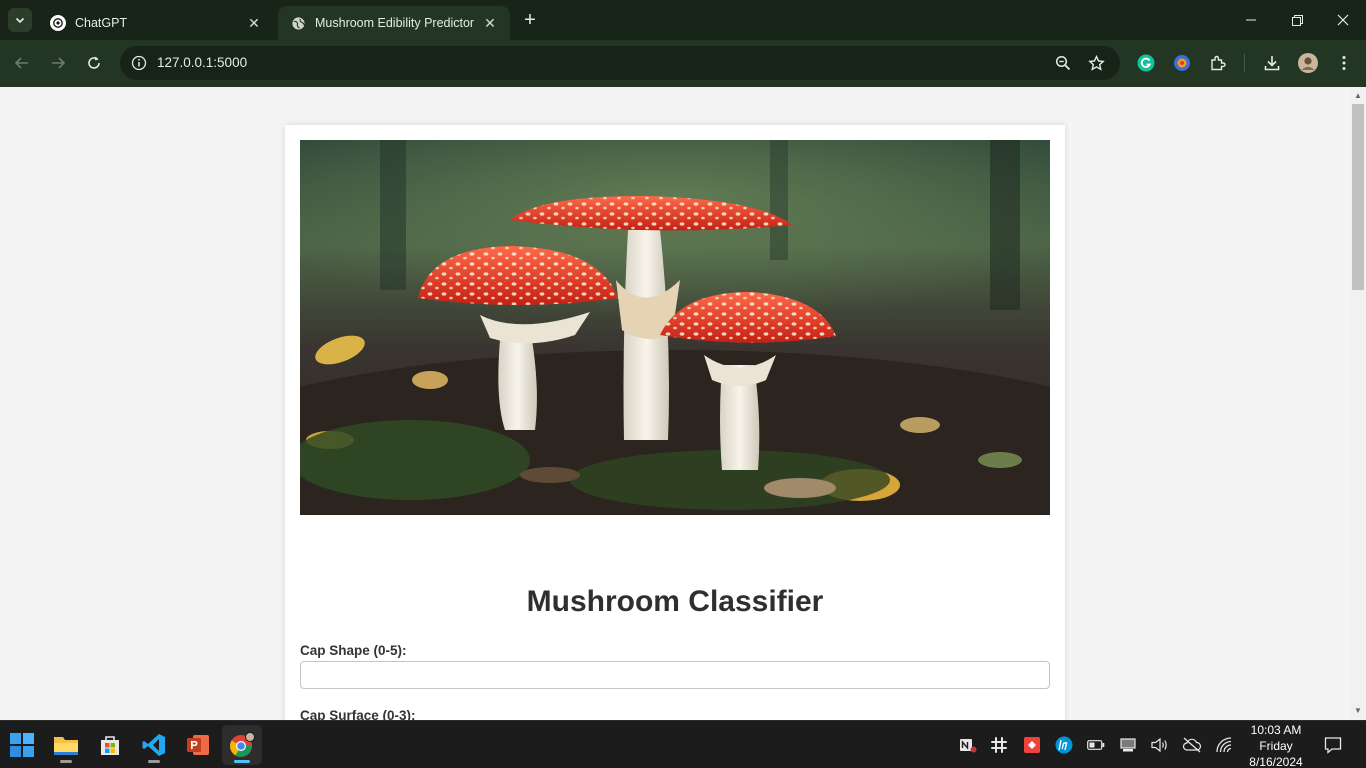 The height and width of the screenshot is (768, 1366). Describe the element at coordinates (358, 714) in the screenshot. I see `cap-surface-label: Cap Surface (0-3):` at that location.